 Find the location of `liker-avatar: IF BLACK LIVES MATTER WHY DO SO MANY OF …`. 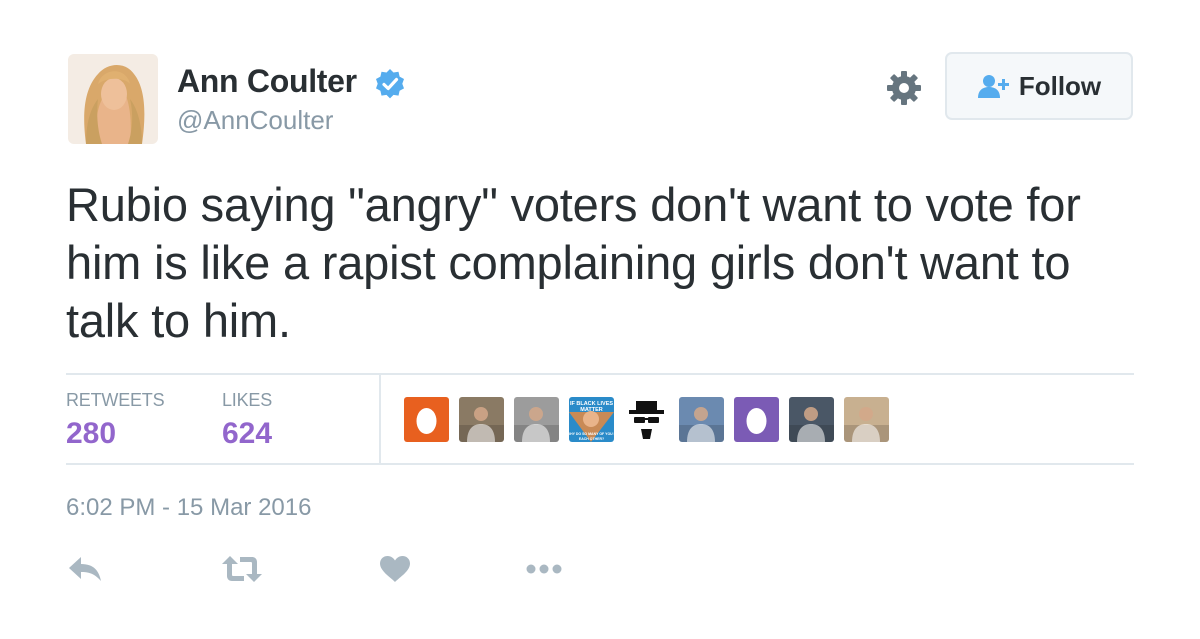

liker-avatar: IF BLACK LIVES MATTER WHY DO SO MANY OF … is located at coordinates (591, 419).